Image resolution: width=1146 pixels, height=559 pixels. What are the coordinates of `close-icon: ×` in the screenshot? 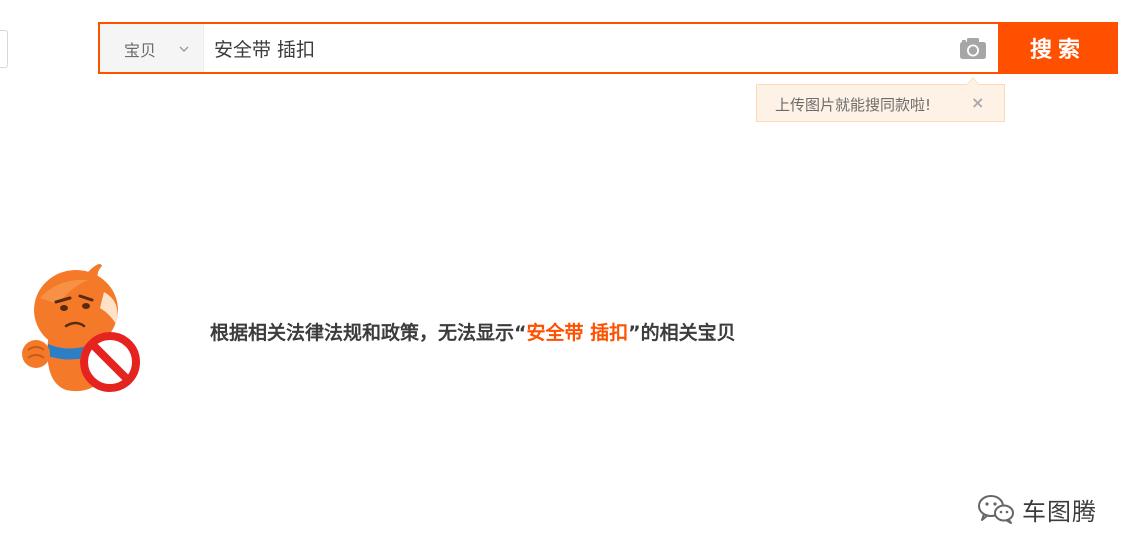 It's located at (977, 102).